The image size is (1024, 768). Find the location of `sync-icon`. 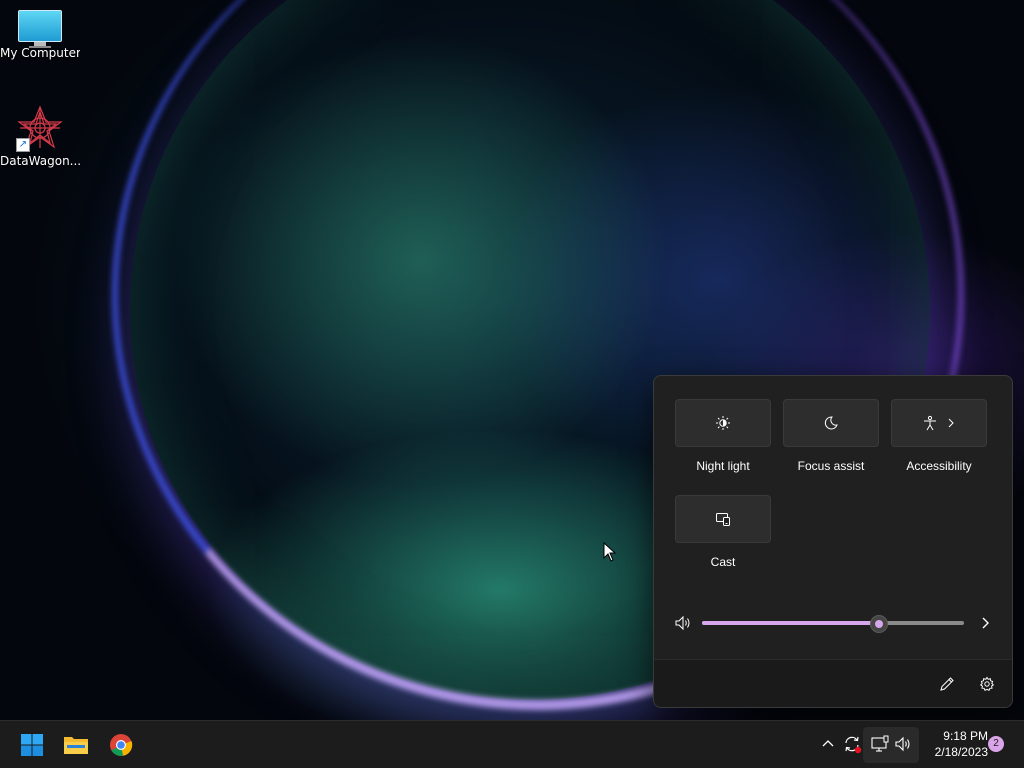

sync-icon is located at coordinates (853, 745).